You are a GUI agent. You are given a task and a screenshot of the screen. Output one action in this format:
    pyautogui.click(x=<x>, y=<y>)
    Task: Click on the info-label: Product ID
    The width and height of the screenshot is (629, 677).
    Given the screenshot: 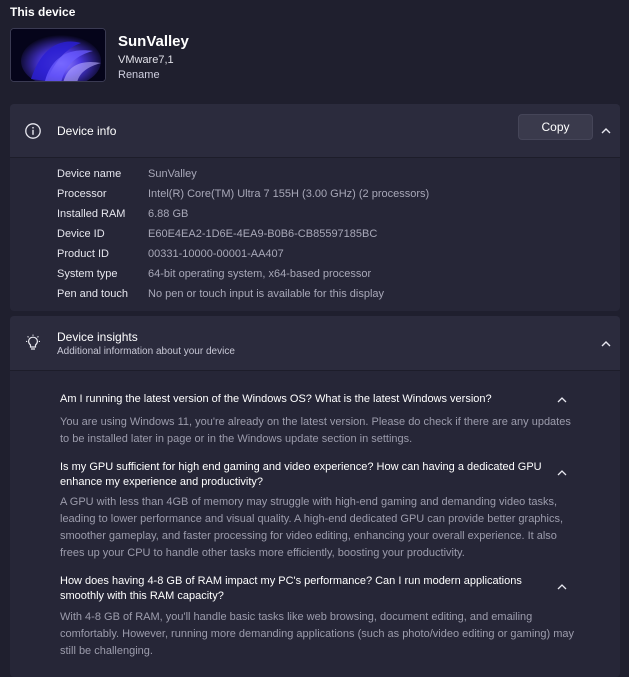 What is the action you would take?
    pyautogui.click(x=83, y=254)
    